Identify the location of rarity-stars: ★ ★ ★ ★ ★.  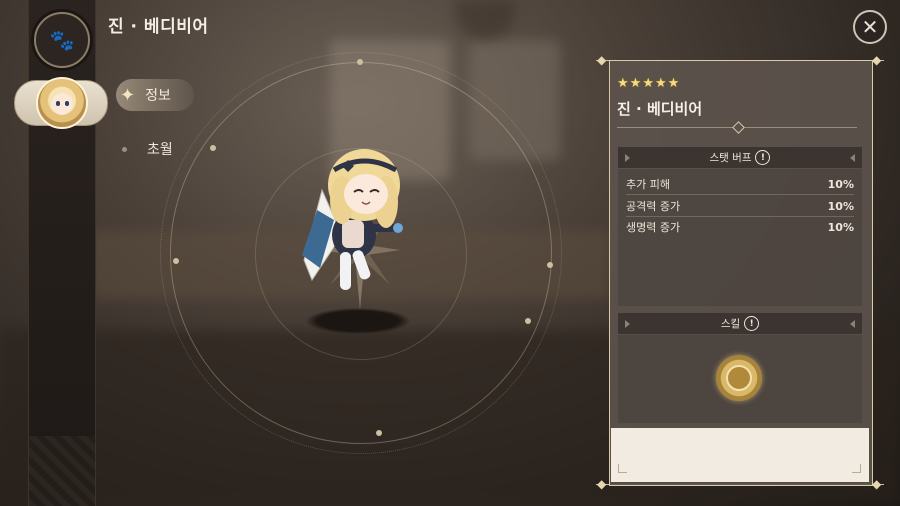
(648, 83).